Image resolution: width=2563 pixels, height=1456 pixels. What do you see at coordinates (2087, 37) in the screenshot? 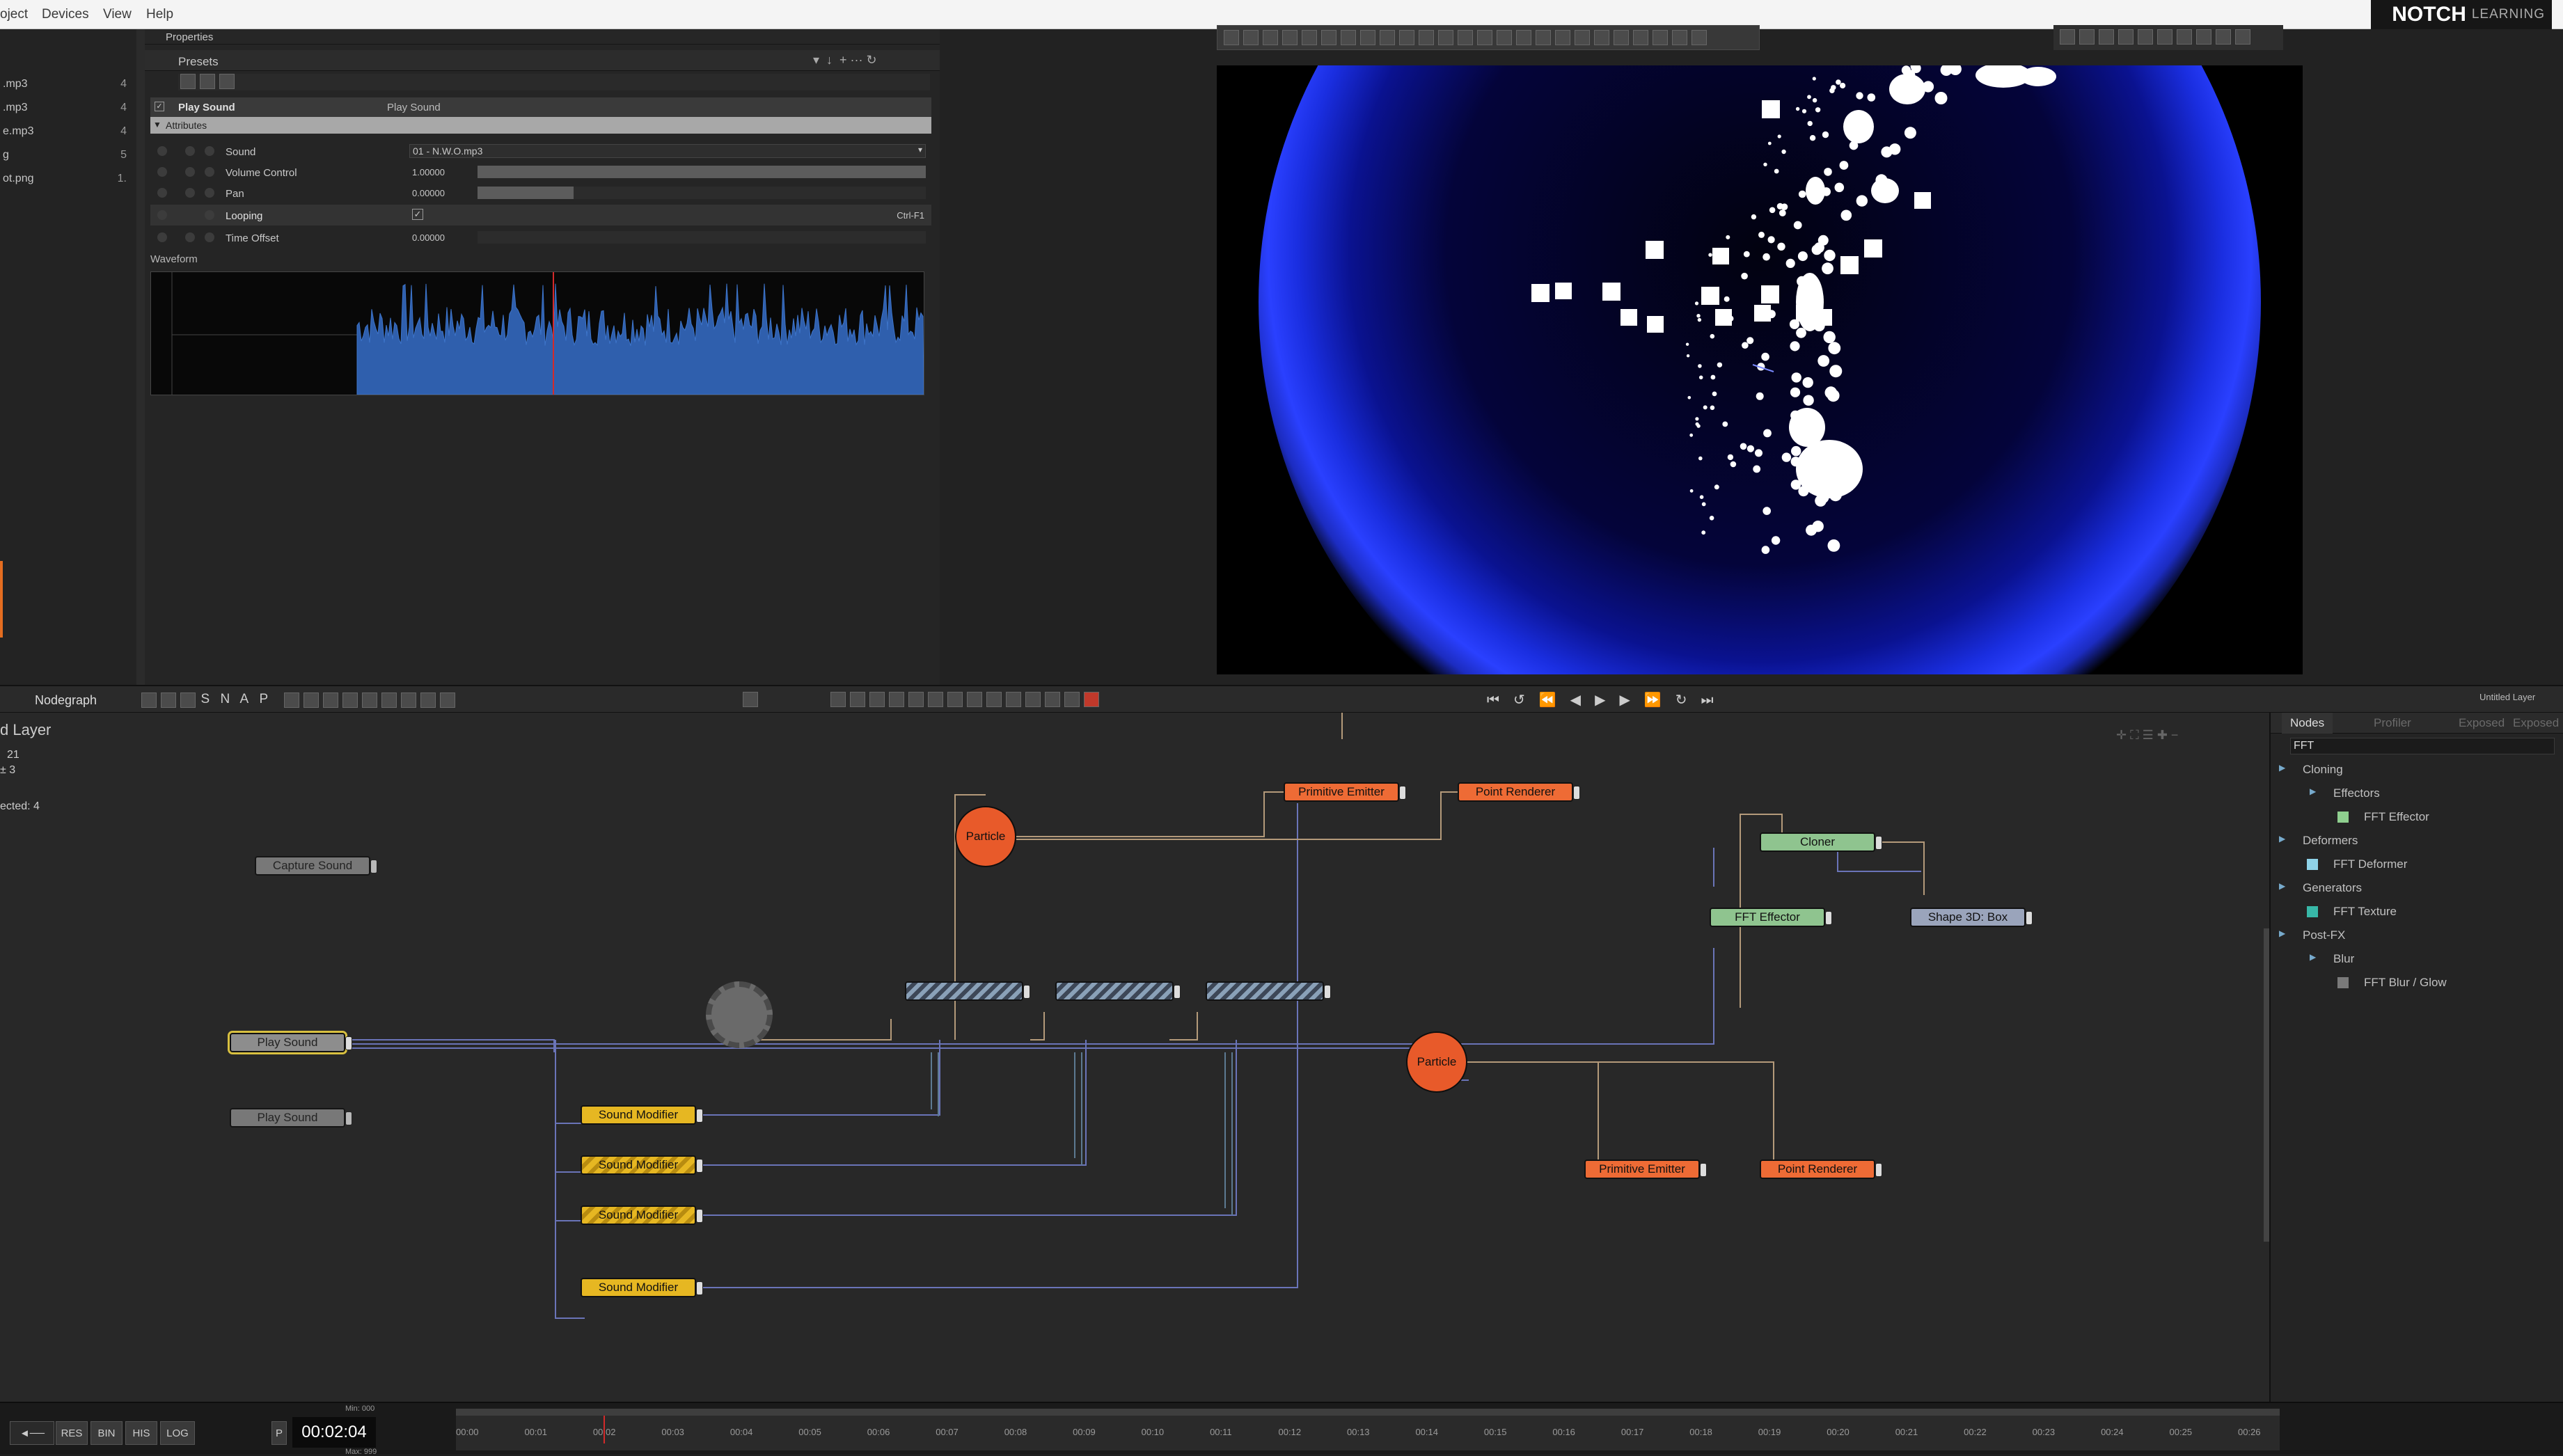
I see `pan-icon` at bounding box center [2087, 37].